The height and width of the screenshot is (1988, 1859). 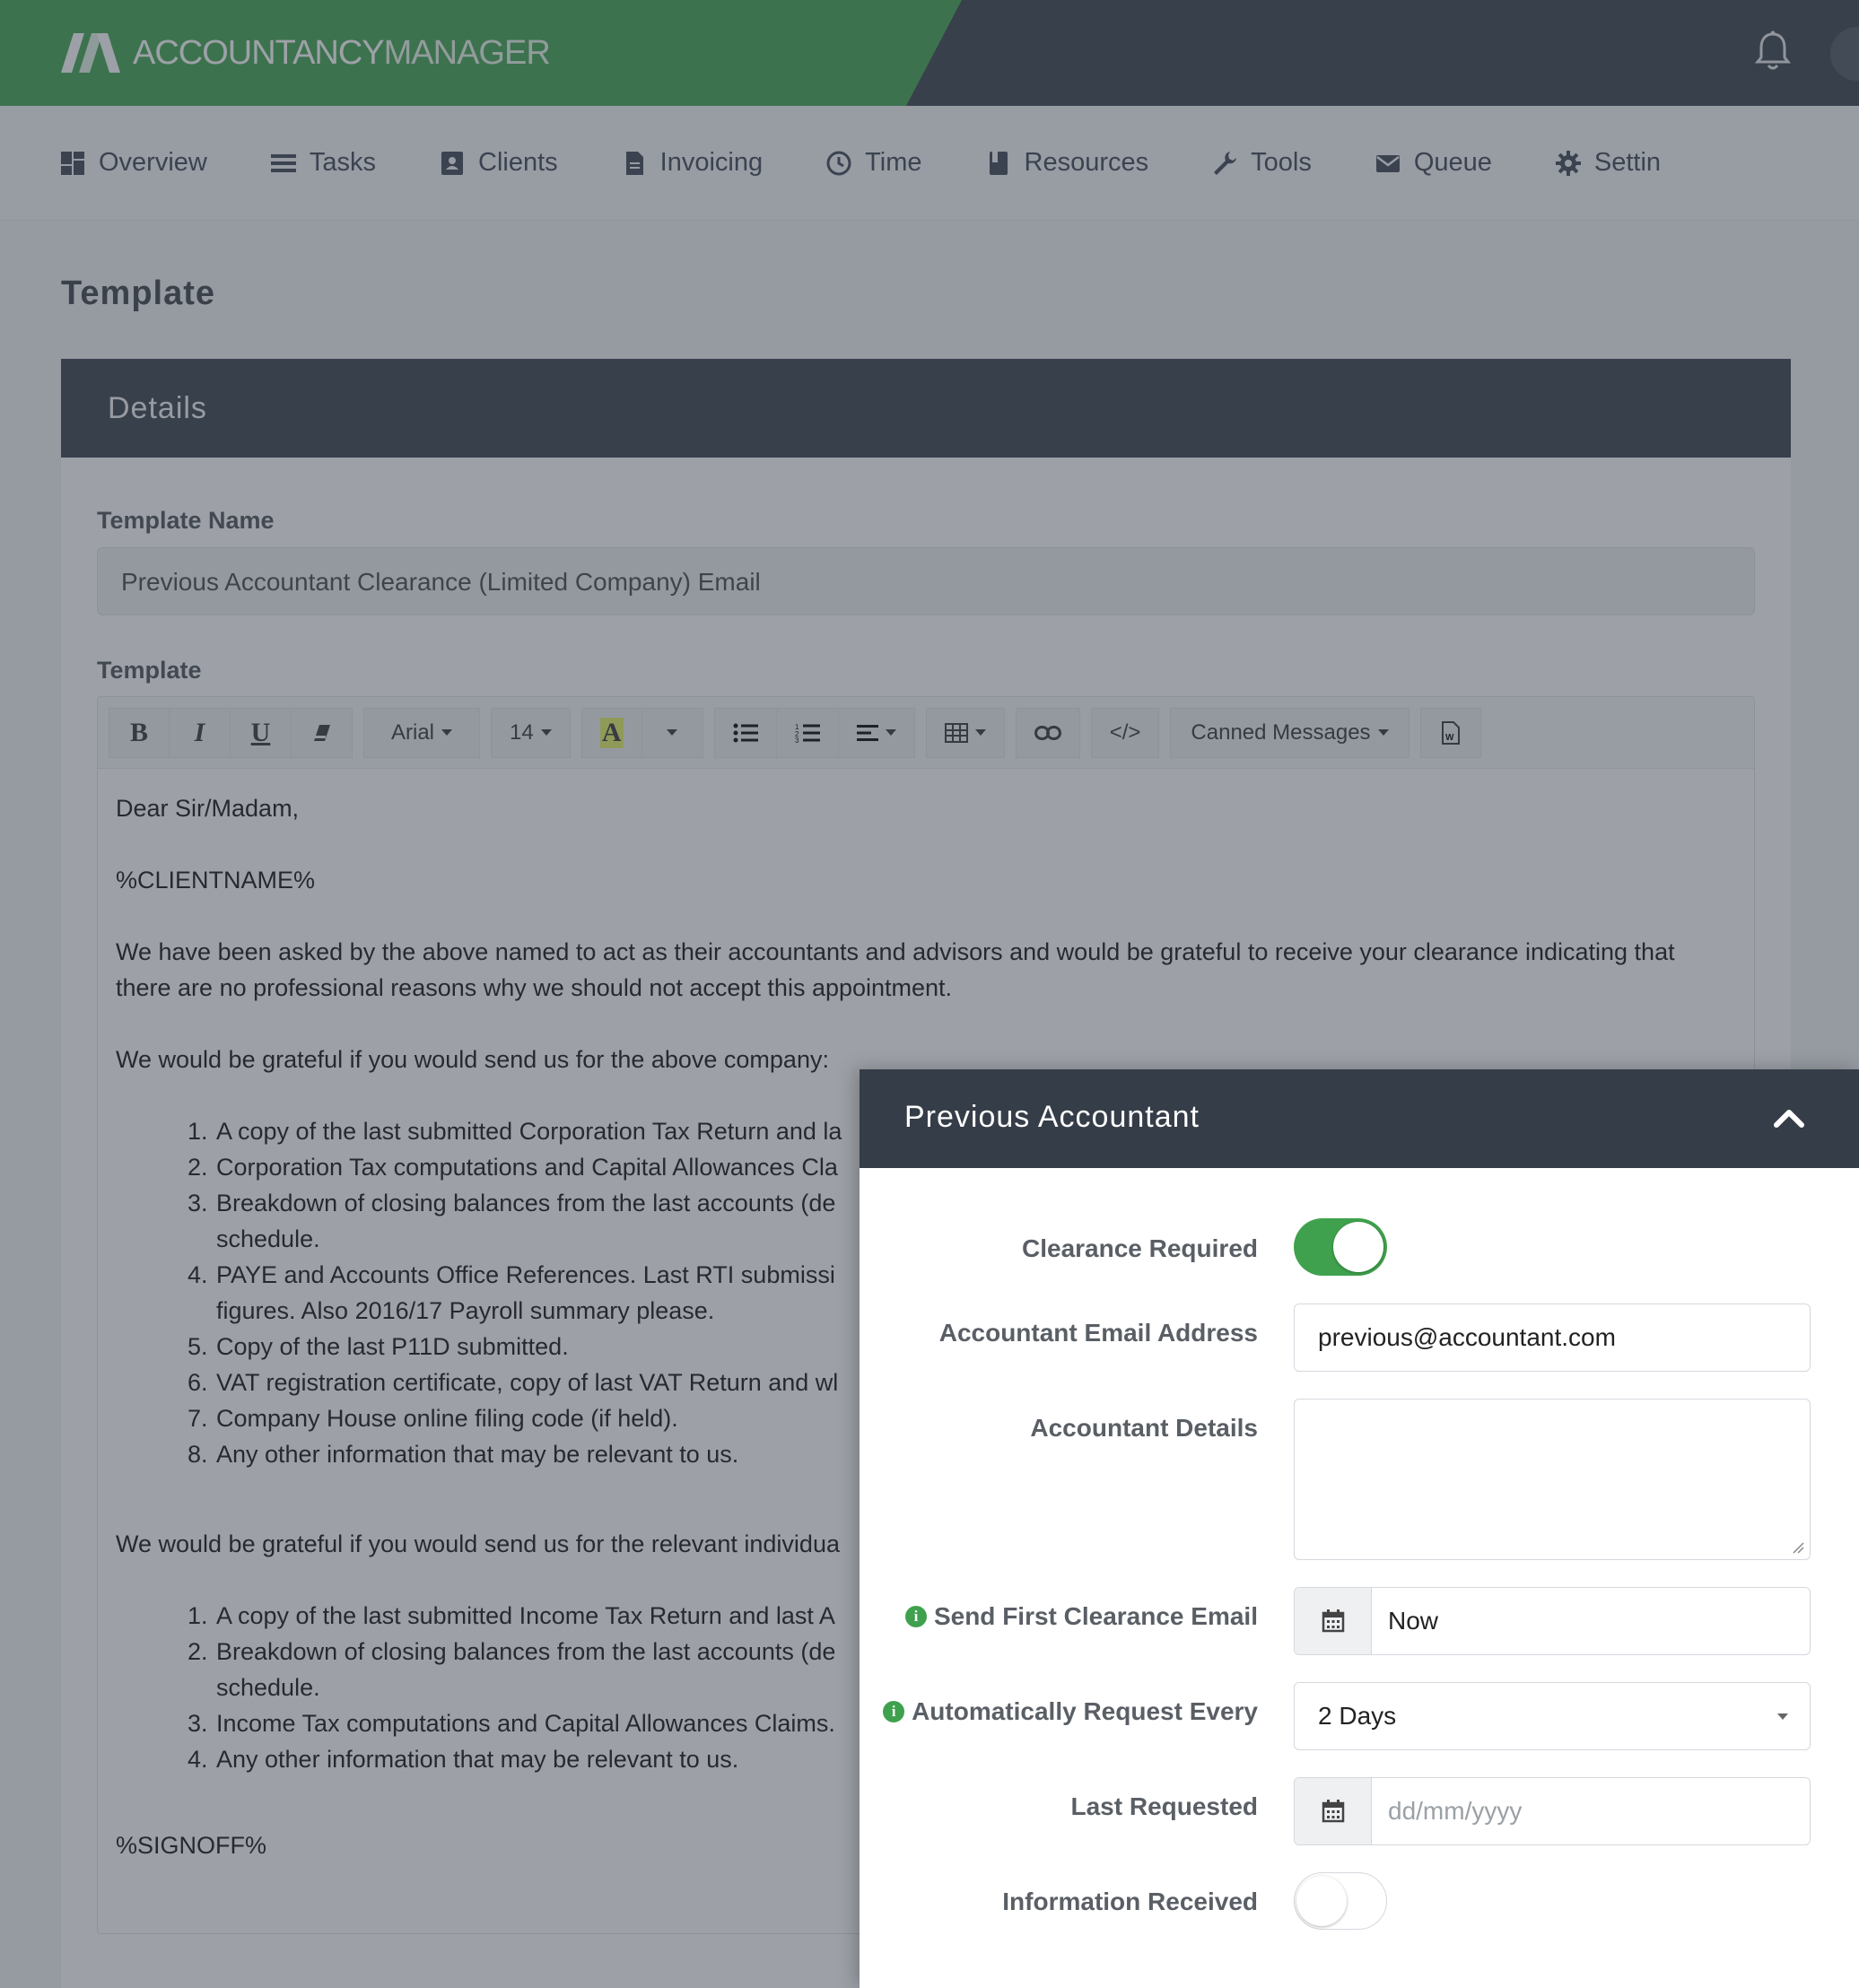 What do you see at coordinates (1552, 1621) in the screenshot?
I see `first-email-datepicker: Now` at bounding box center [1552, 1621].